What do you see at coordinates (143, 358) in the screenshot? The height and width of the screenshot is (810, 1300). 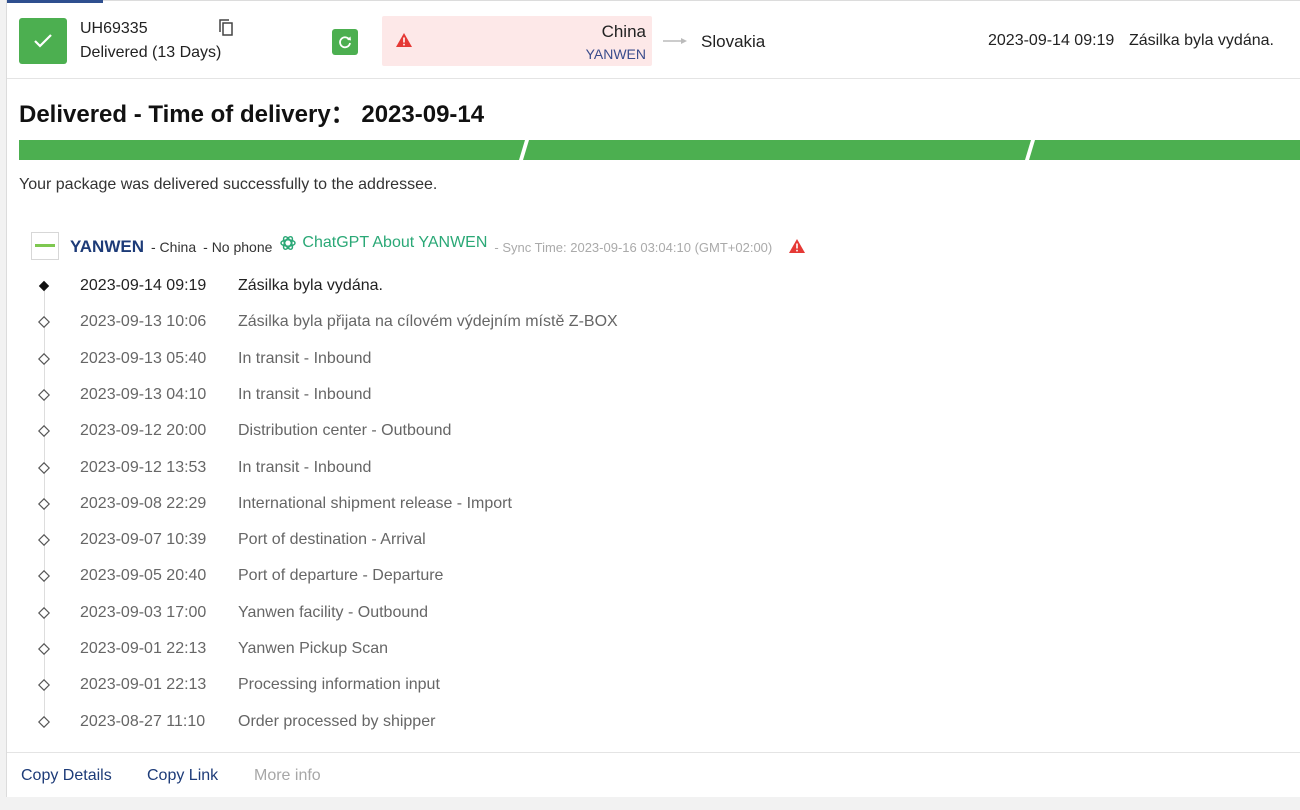 I see `event-time: 2023-09-13 05:40` at bounding box center [143, 358].